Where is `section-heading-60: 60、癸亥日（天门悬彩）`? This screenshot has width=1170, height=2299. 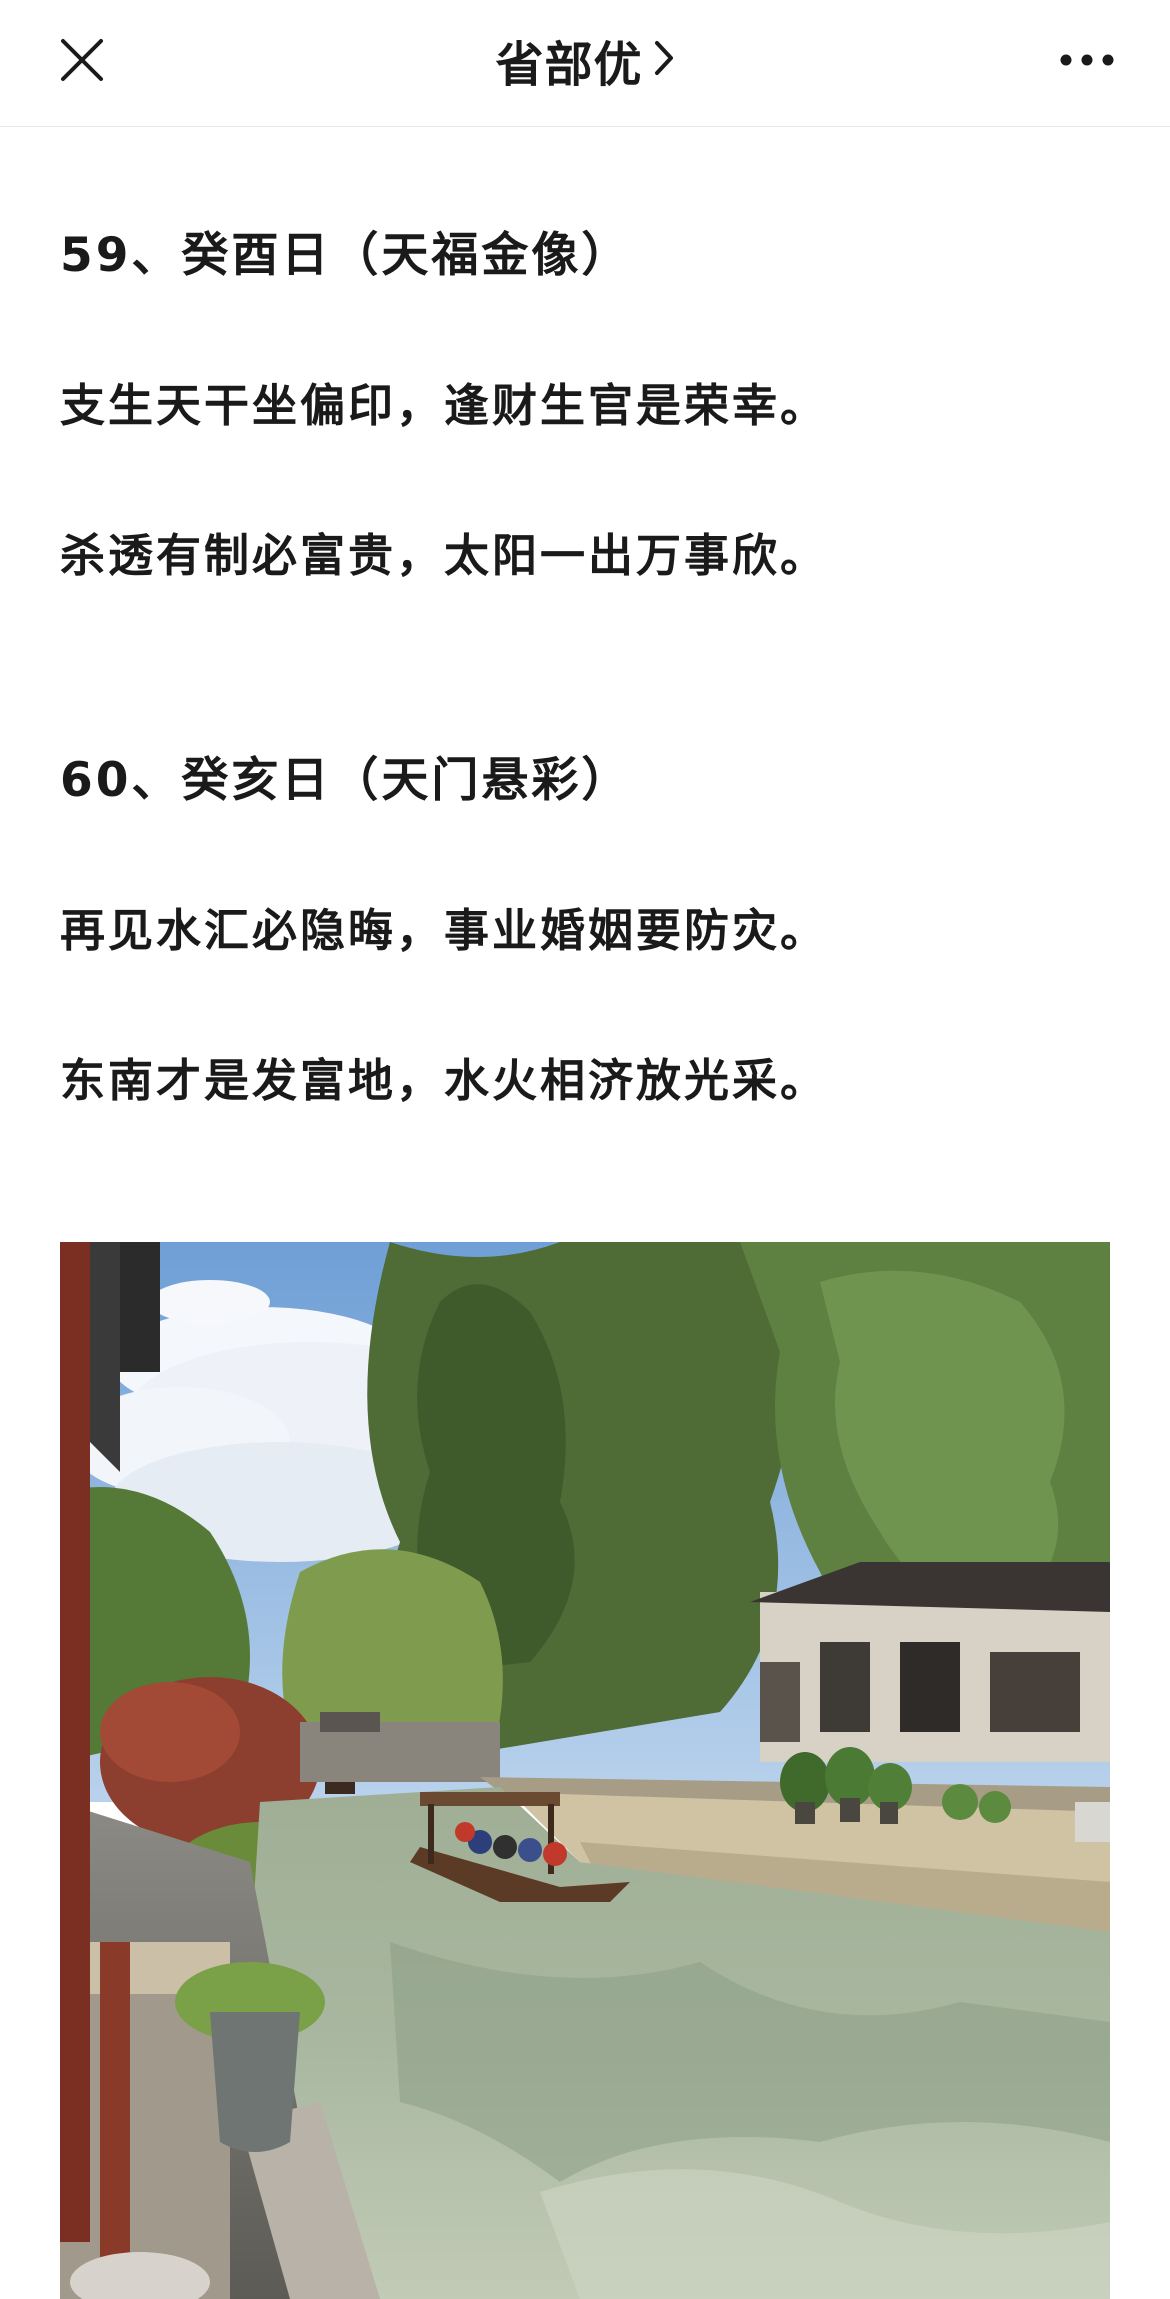 section-heading-60: 60、癸亥日（天门悬彩） is located at coordinates (346, 780).